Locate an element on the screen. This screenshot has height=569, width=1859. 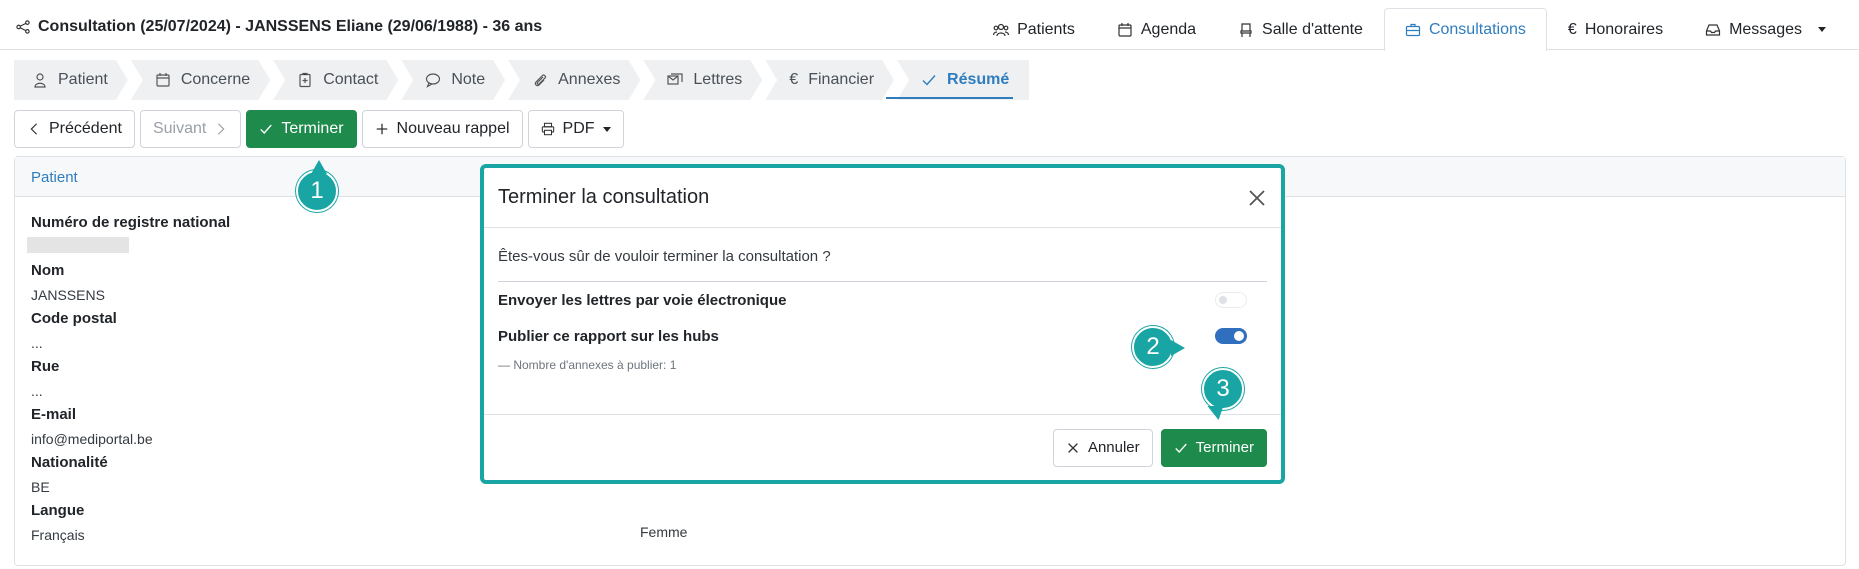
inbox-icon is located at coordinates (1713, 29).